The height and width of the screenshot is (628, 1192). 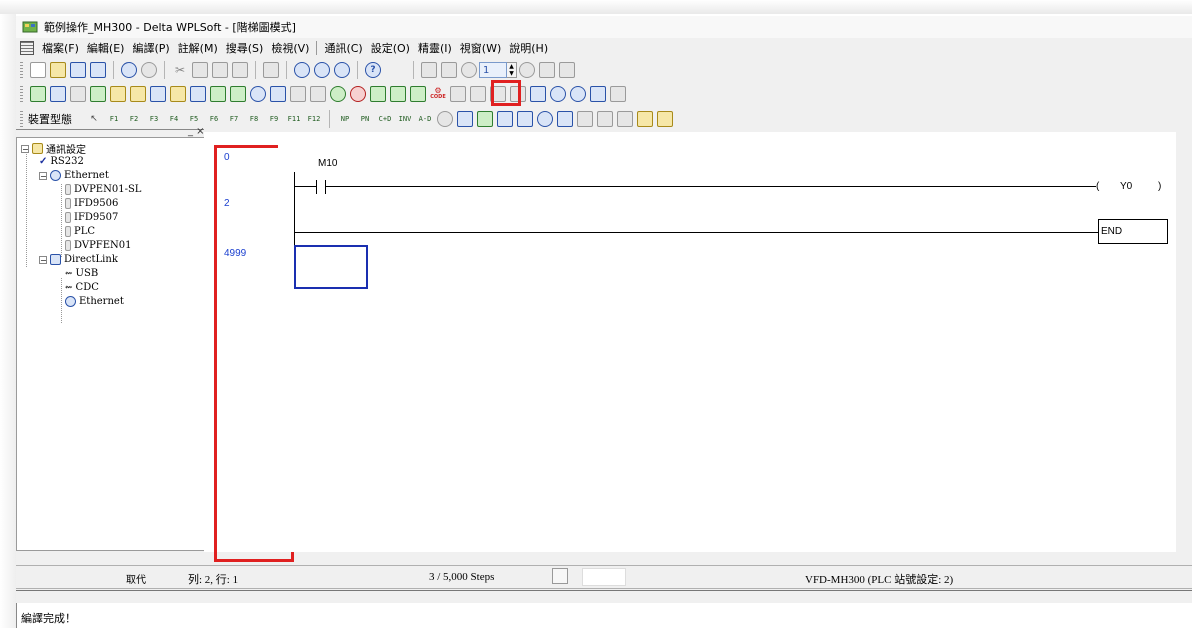 I want to click on monitor-icon, so click(x=429, y=70).